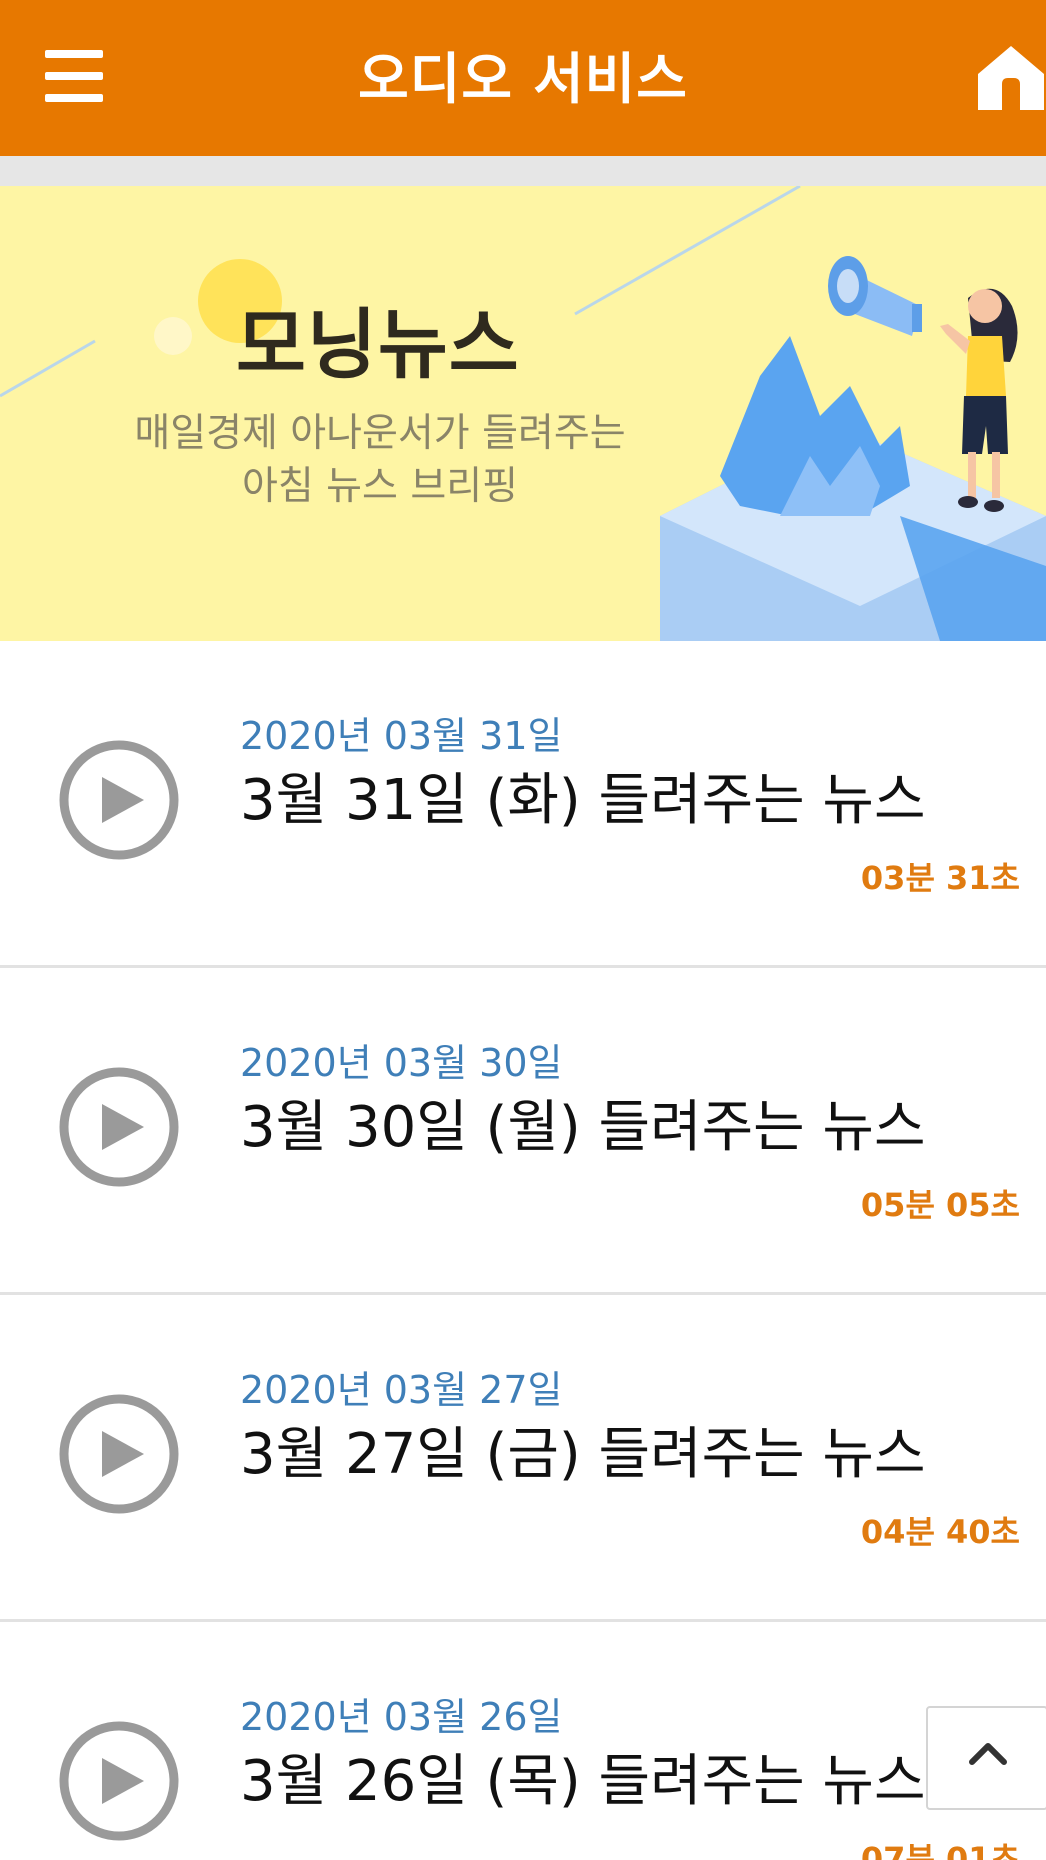 The width and height of the screenshot is (1046, 1860). What do you see at coordinates (940, 1205) in the screenshot?
I see `news-duration: 05분 05초` at bounding box center [940, 1205].